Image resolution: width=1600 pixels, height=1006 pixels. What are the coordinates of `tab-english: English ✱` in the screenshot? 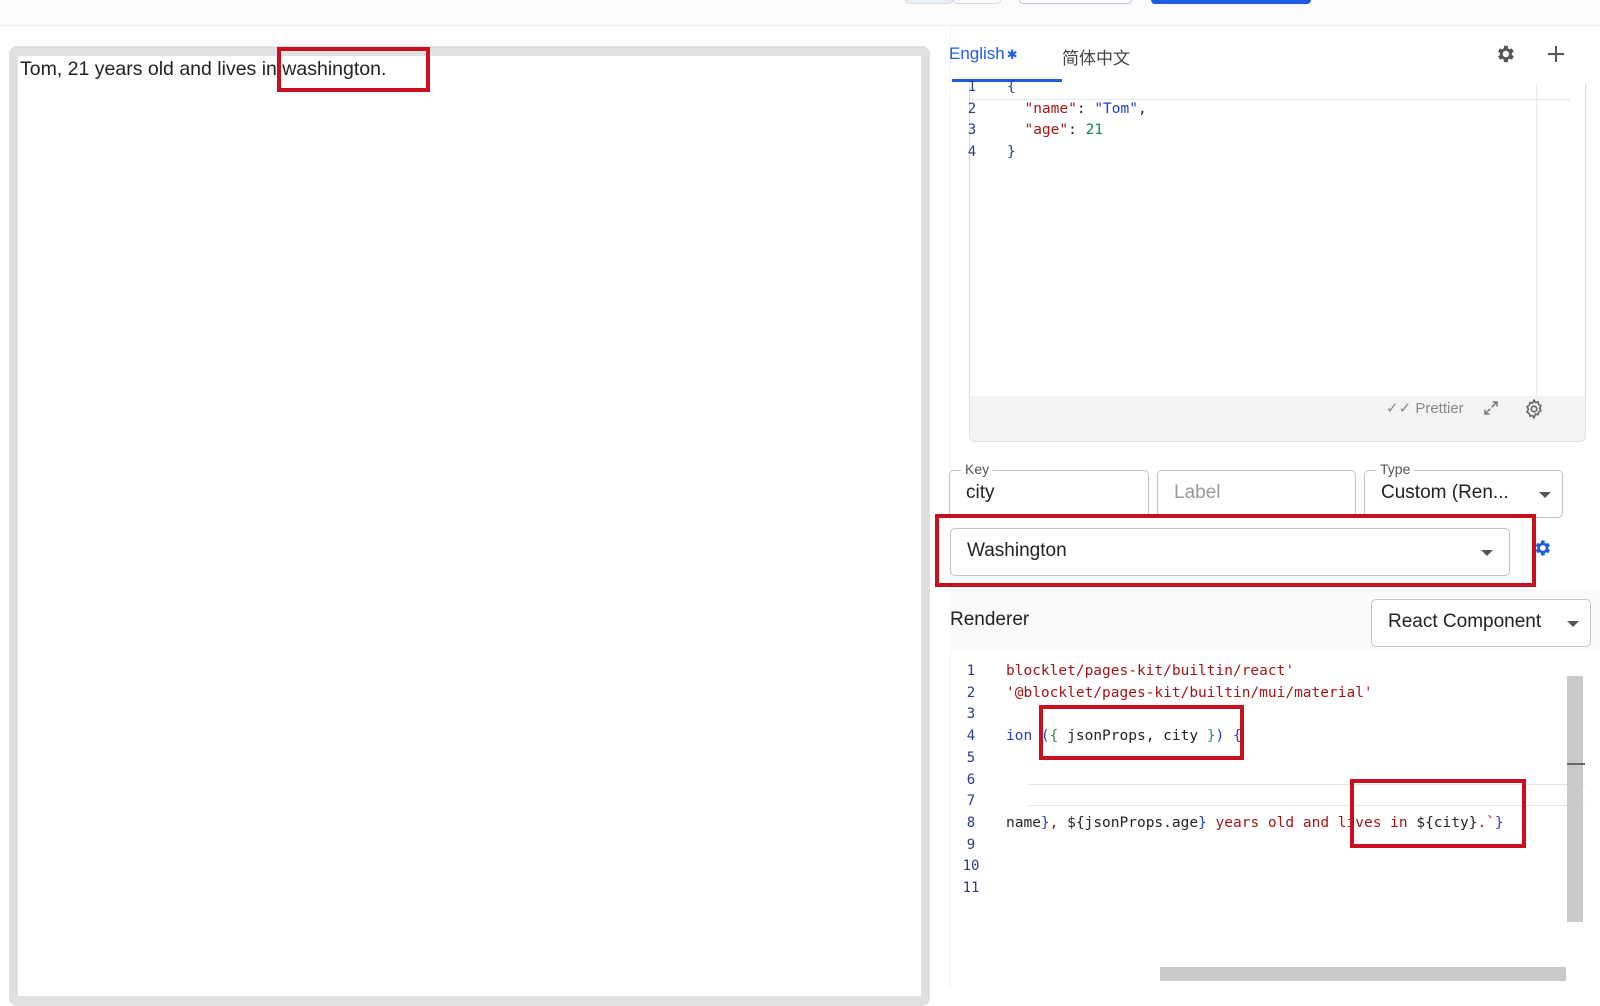 It's located at (983, 54).